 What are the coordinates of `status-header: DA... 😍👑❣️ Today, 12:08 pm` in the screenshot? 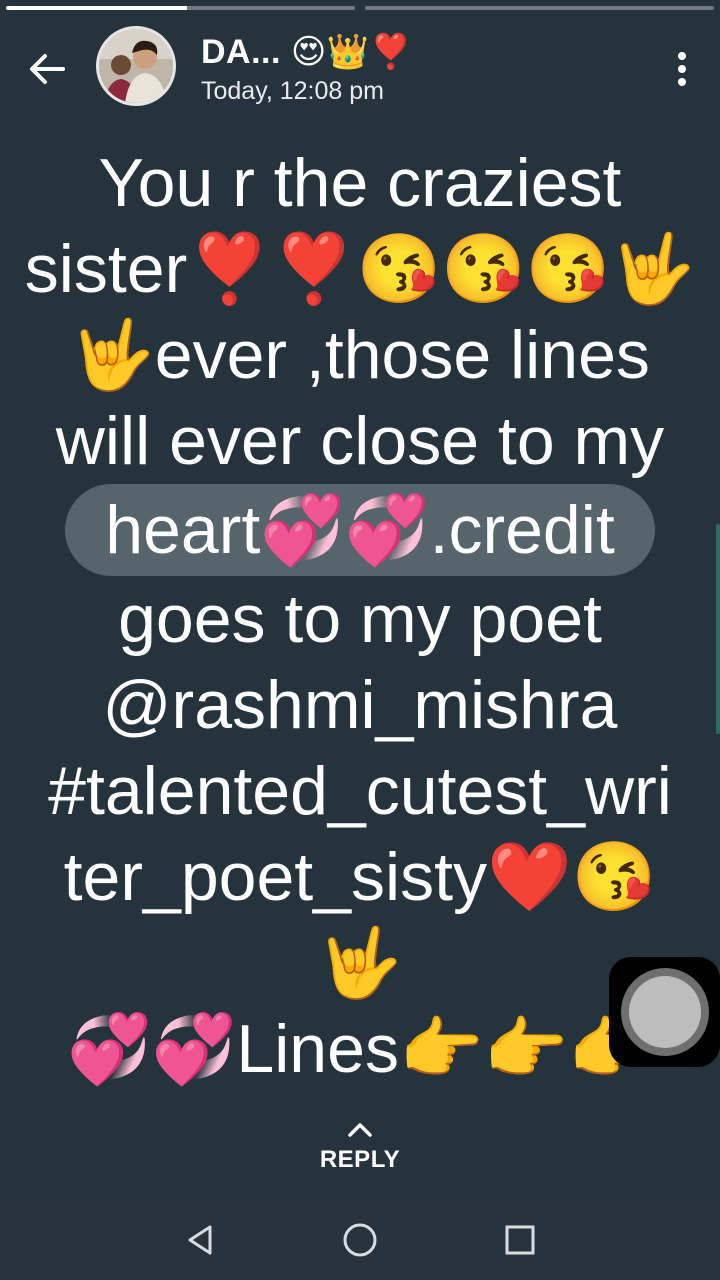 It's located at (360, 69).